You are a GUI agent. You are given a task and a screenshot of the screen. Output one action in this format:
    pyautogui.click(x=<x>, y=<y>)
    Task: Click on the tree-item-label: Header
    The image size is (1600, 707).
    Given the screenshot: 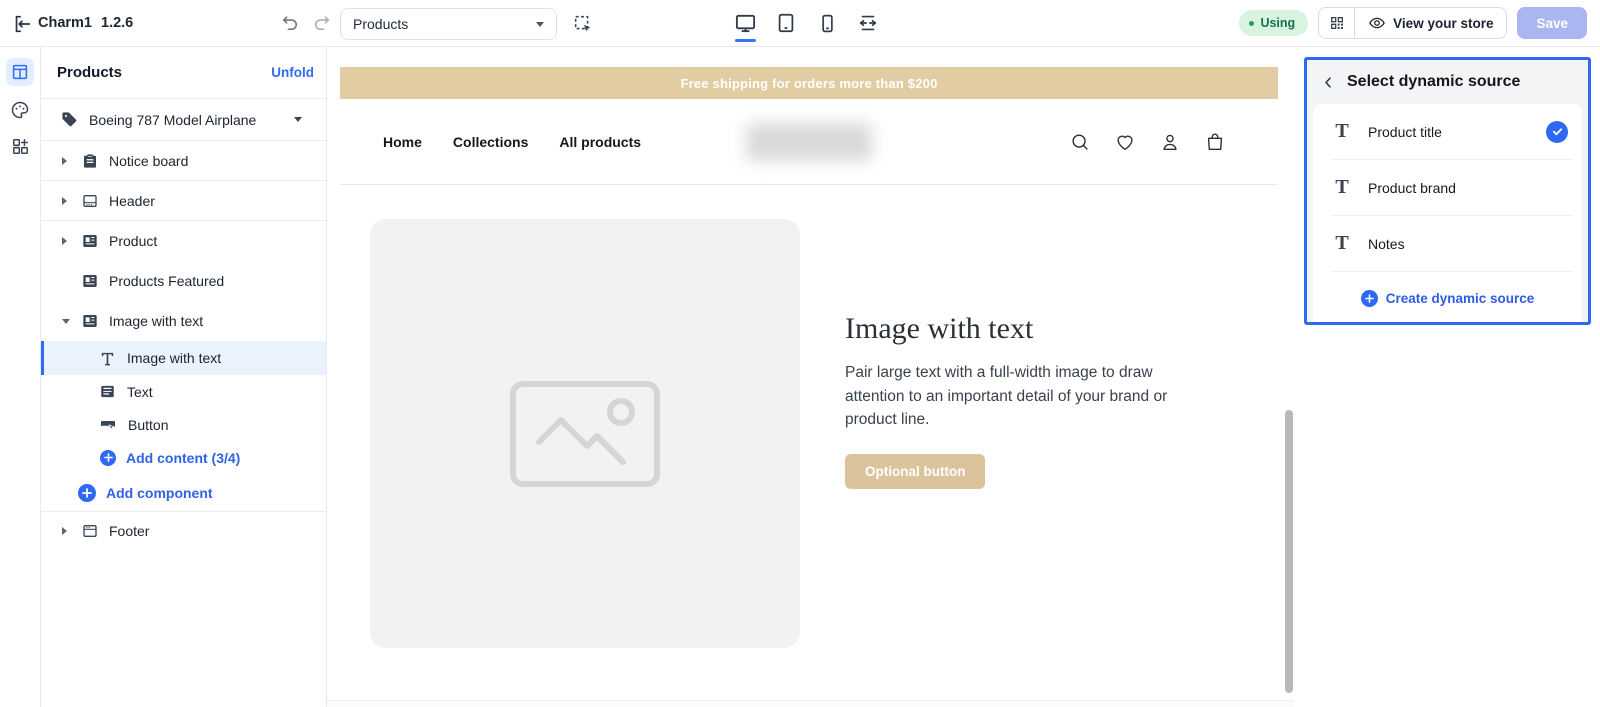 What is the action you would take?
    pyautogui.click(x=132, y=200)
    